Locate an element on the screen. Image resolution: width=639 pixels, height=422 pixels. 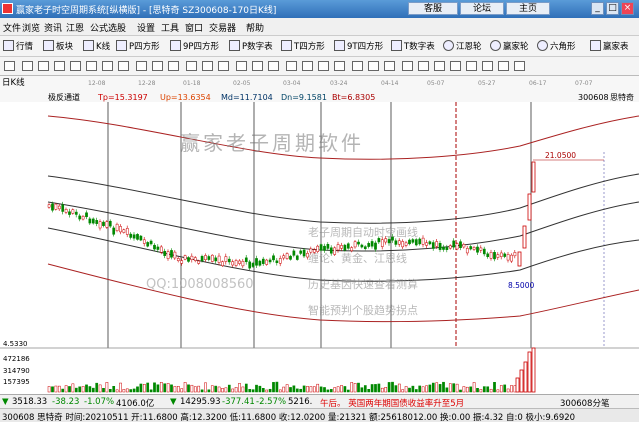
sector-tool-icon is located at coordinates (503, 66).